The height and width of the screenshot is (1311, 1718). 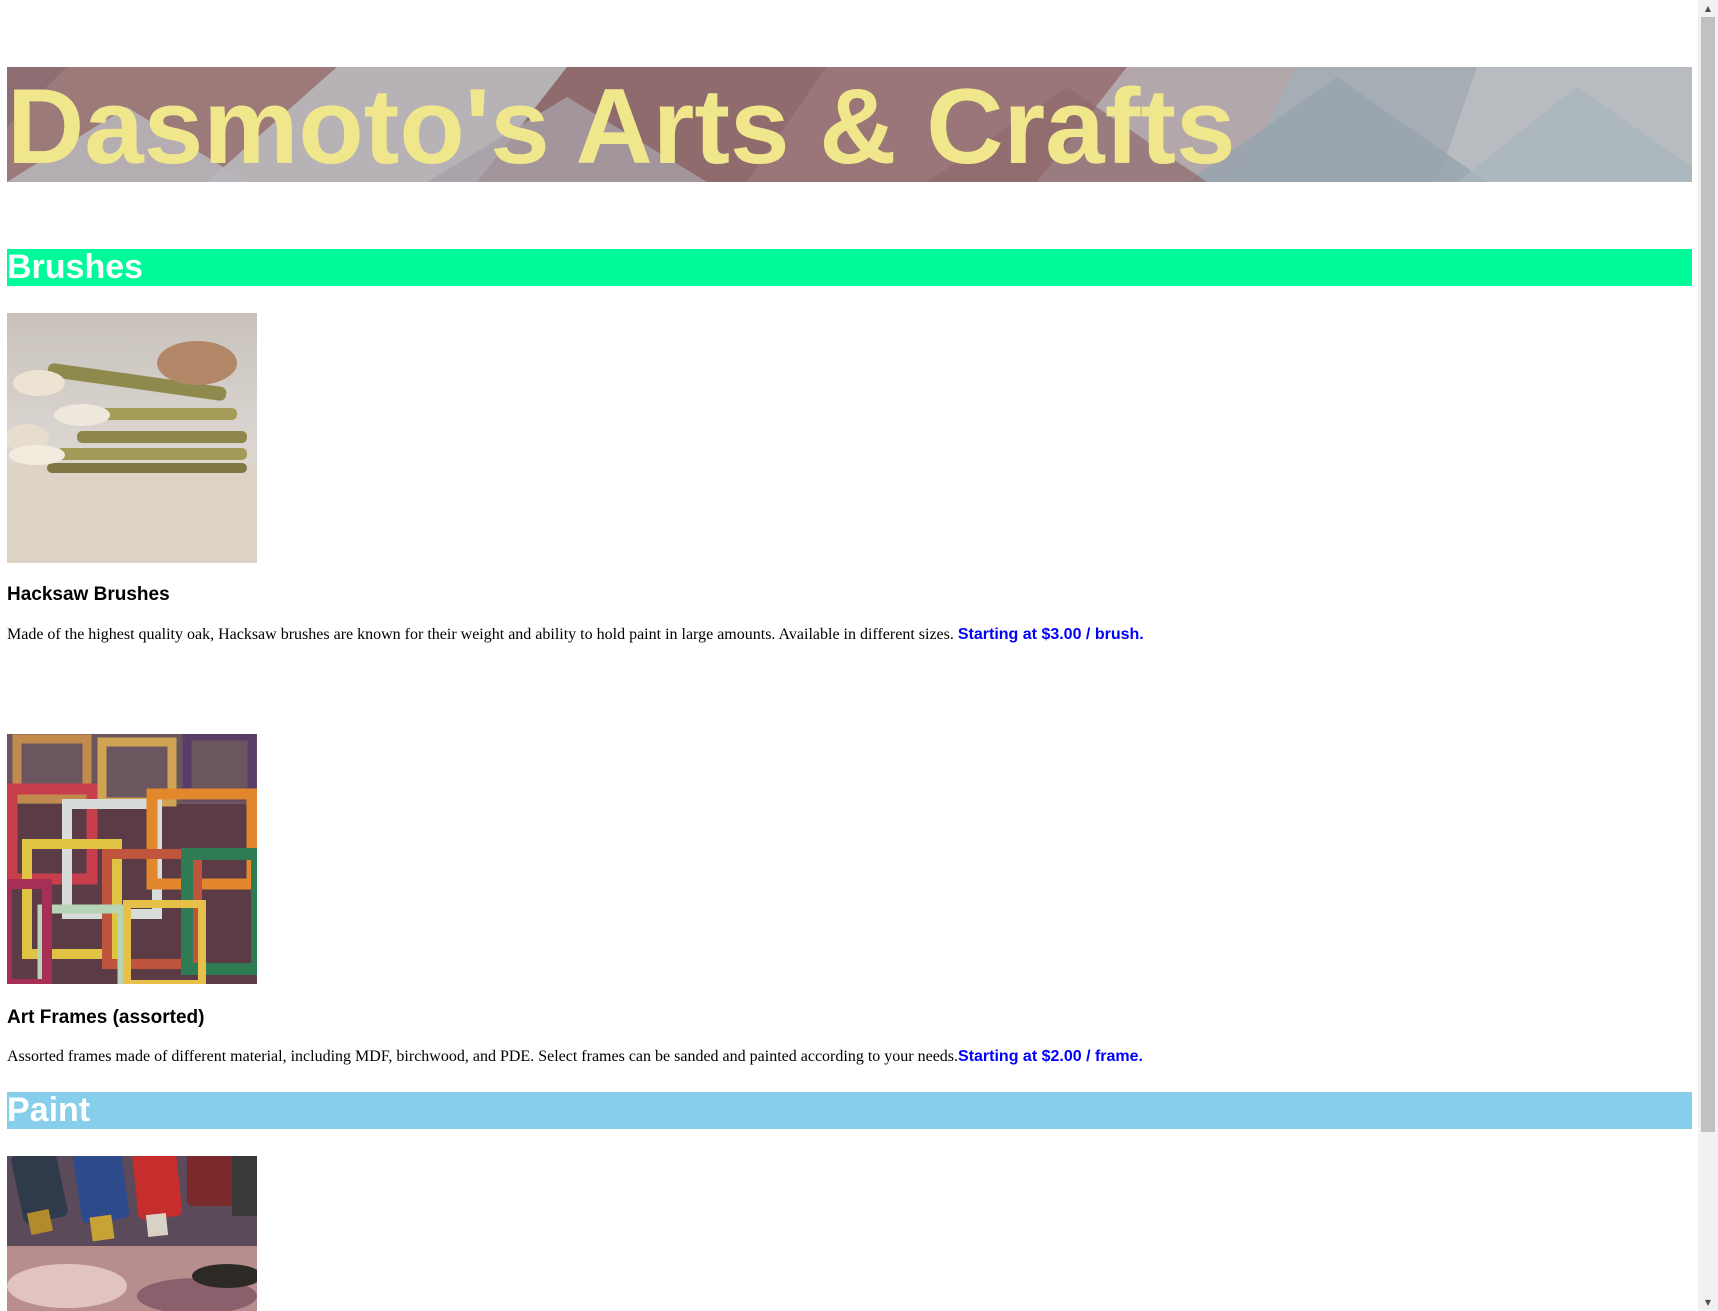 I want to click on art-frames-image, so click(x=132, y=859).